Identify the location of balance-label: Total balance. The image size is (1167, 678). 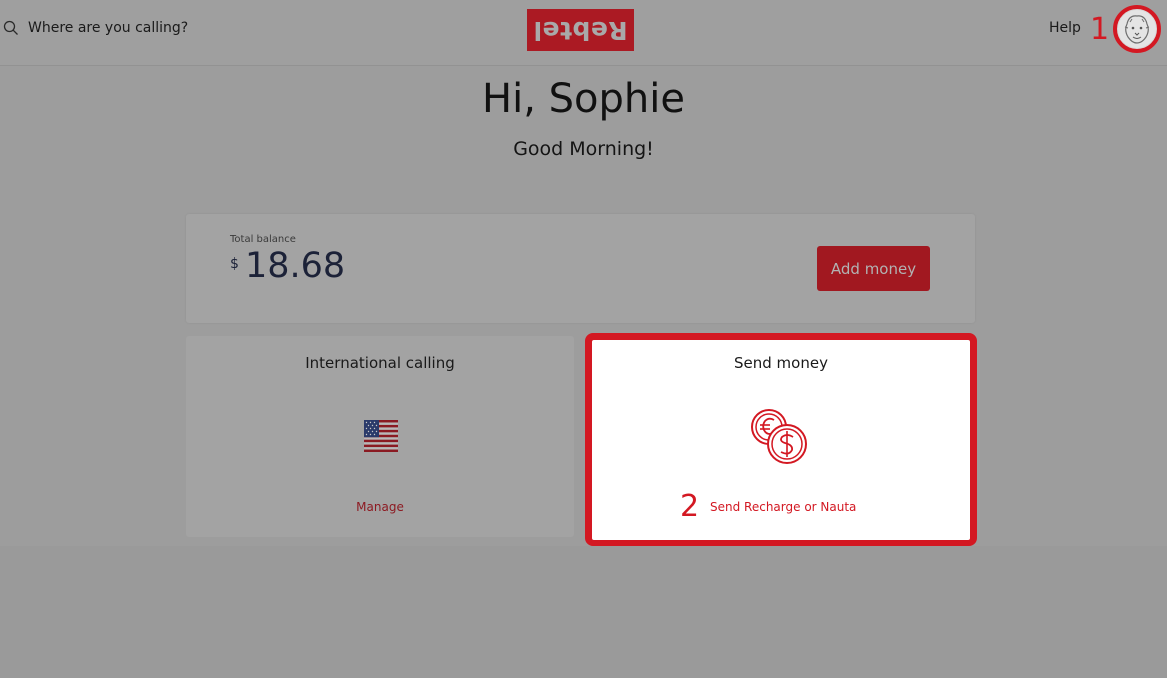
(263, 239).